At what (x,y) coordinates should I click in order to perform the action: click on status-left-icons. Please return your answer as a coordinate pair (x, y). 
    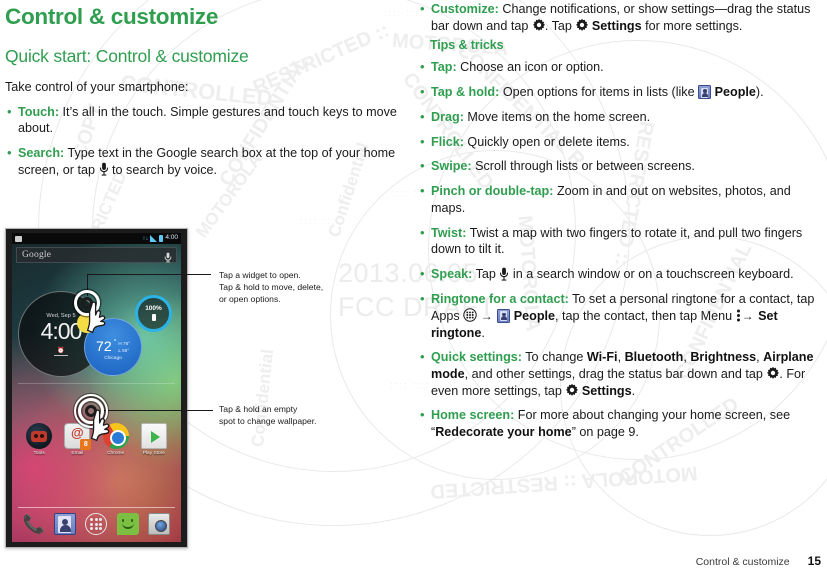
    Looking at the image, I should click on (18, 238).